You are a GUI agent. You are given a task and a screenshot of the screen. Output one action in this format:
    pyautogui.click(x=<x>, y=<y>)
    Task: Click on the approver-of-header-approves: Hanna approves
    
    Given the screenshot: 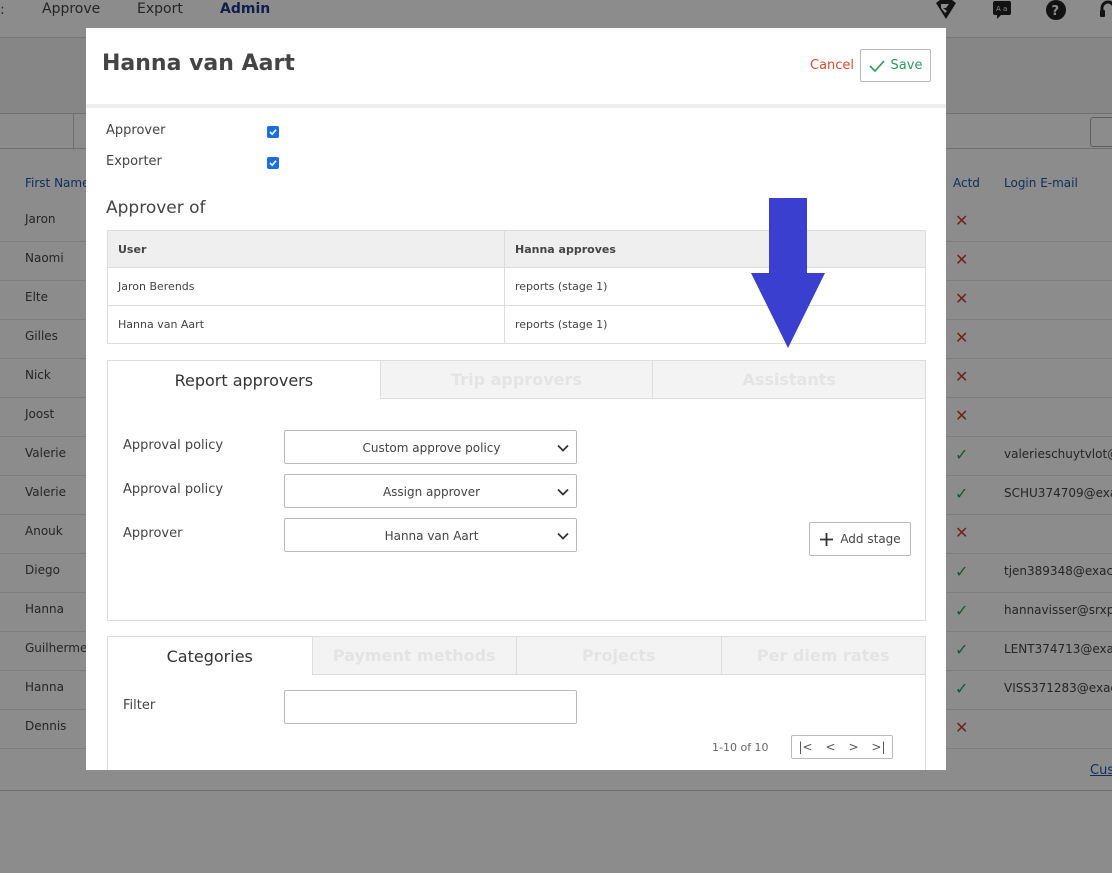 What is the action you would take?
    pyautogui.click(x=715, y=249)
    